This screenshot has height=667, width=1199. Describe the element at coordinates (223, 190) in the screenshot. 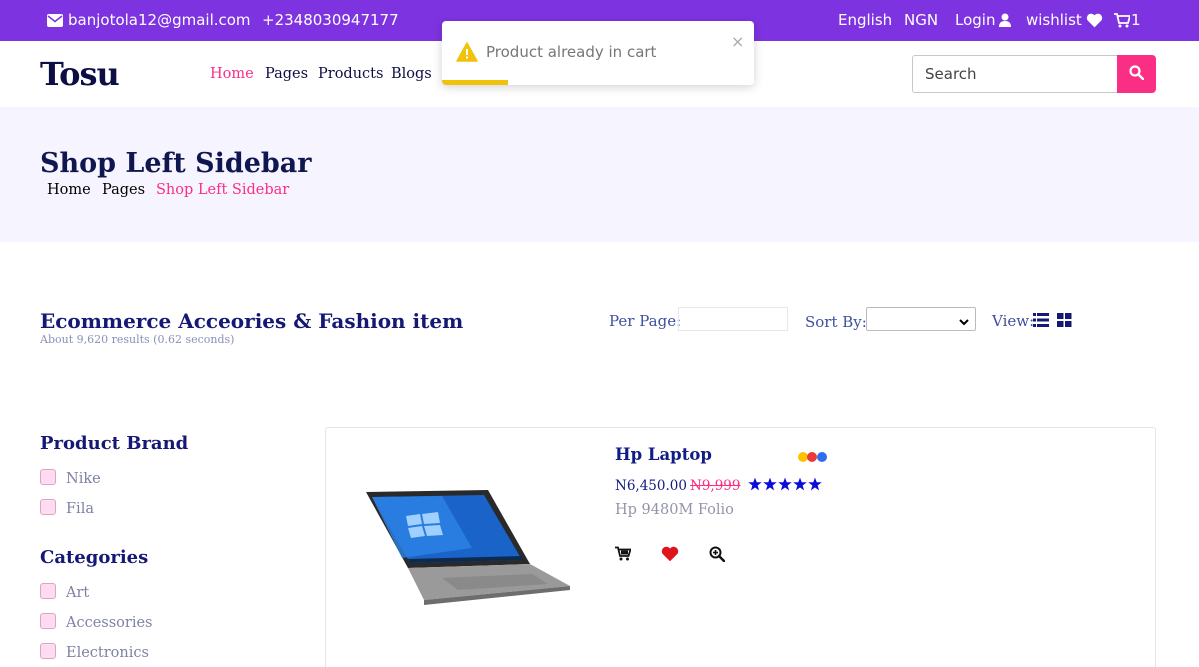

I see `breadcrumb-current: Shop Left Sidebar` at that location.